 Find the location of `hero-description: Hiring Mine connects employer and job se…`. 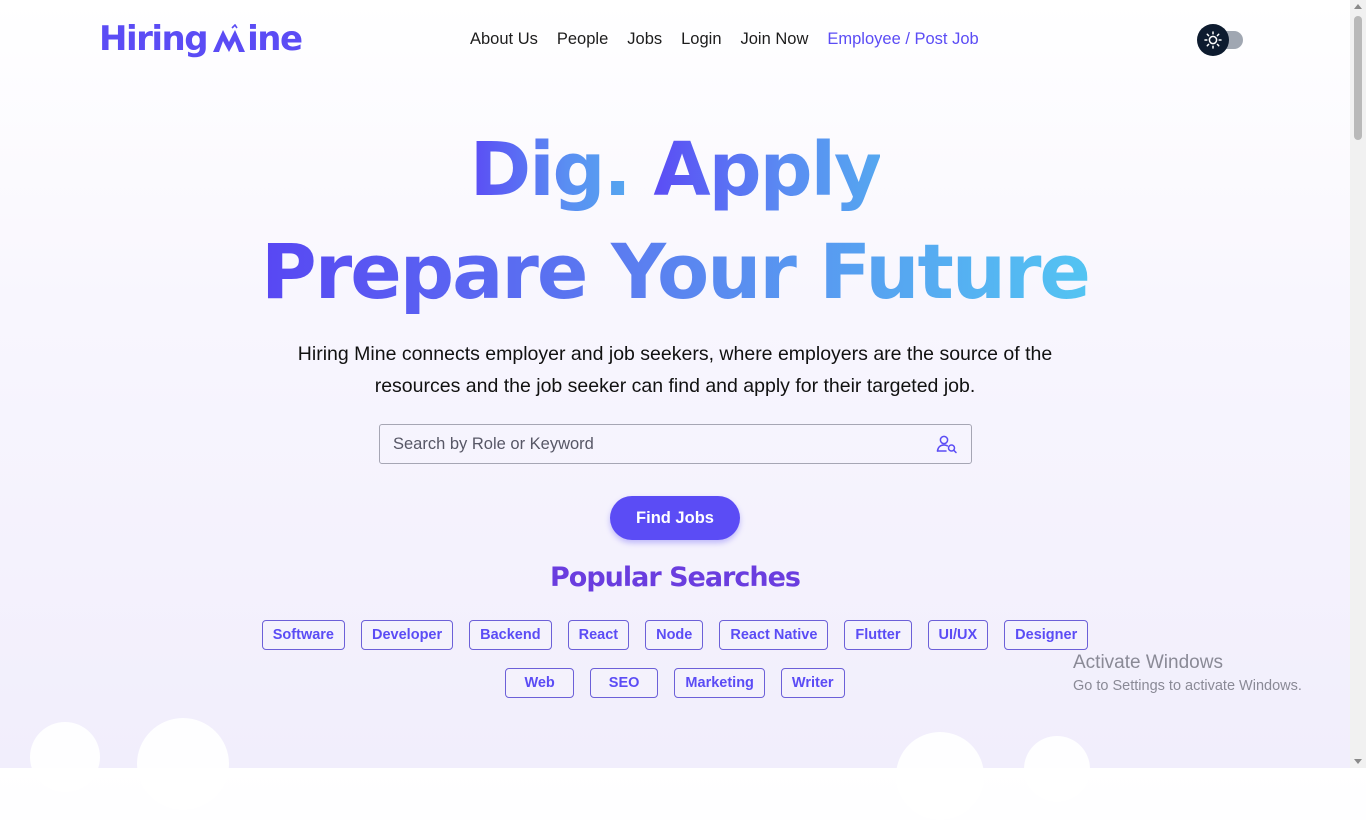

hero-description: Hiring Mine connects employer and job se… is located at coordinates (675, 370).